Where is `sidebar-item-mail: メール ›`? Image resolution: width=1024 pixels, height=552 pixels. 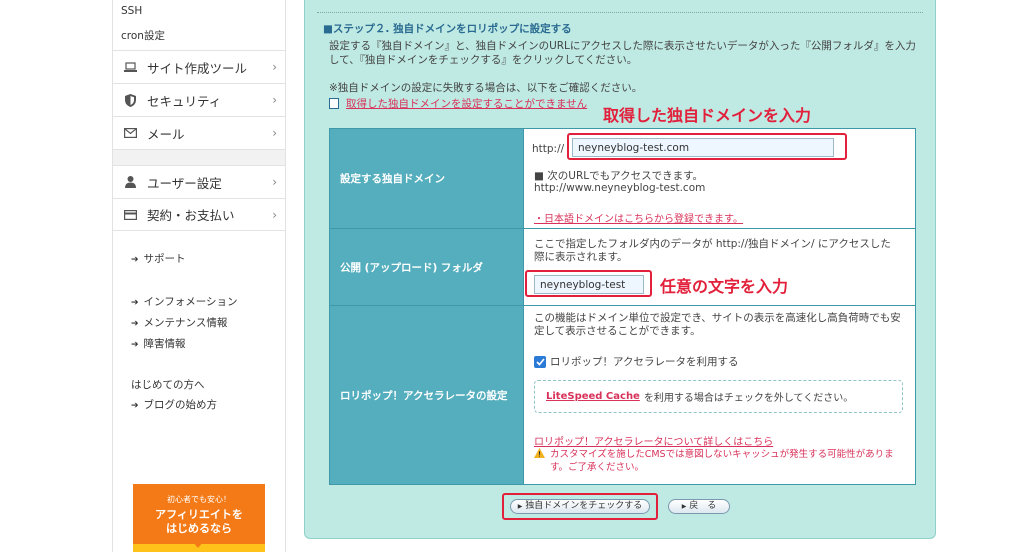 sidebar-item-mail: メール › is located at coordinates (199, 132).